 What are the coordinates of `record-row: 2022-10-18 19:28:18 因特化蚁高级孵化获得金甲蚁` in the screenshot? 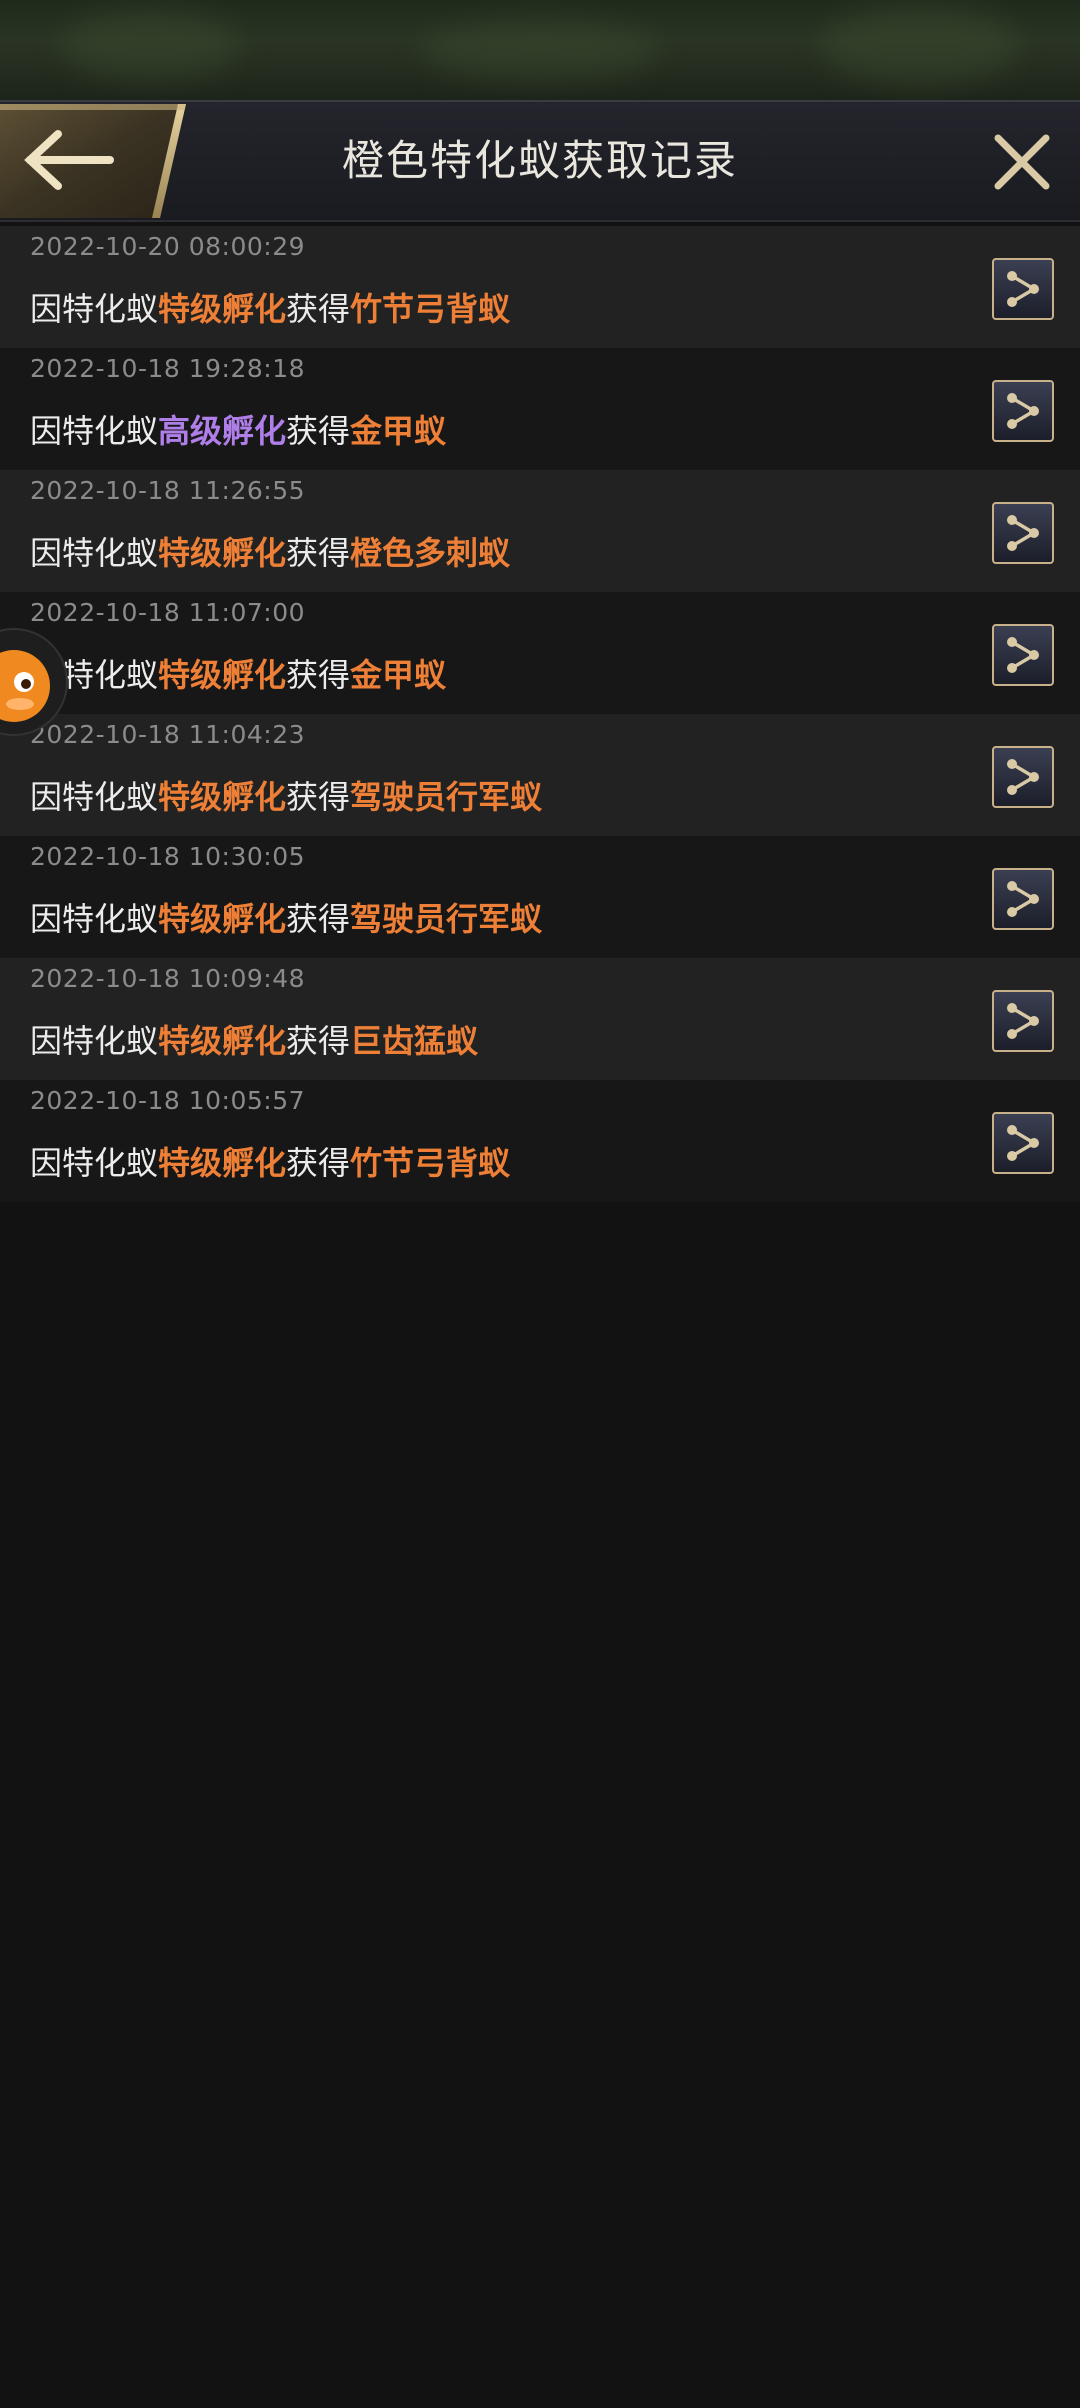 It's located at (540, 409).